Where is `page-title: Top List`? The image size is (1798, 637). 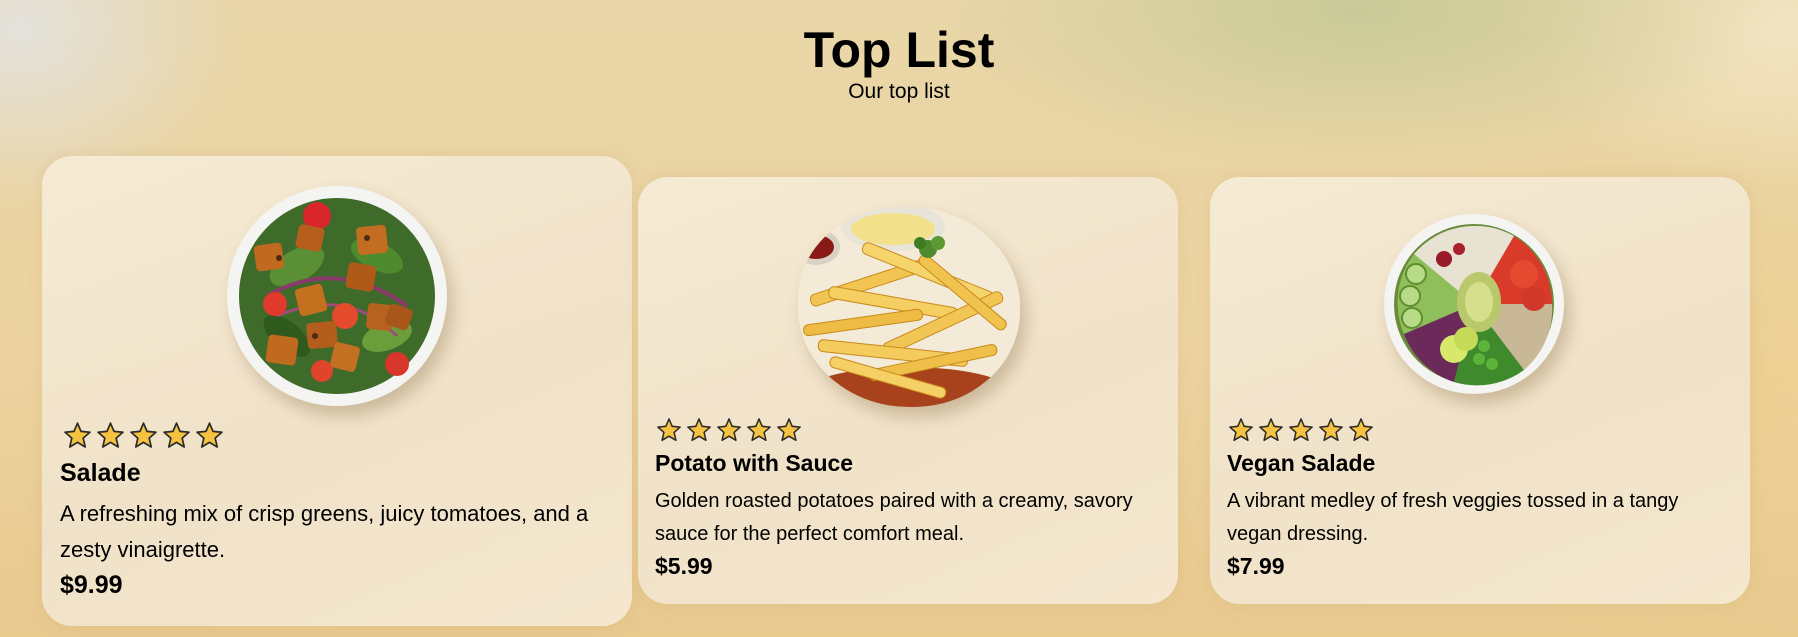
page-title: Top List is located at coordinates (899, 50).